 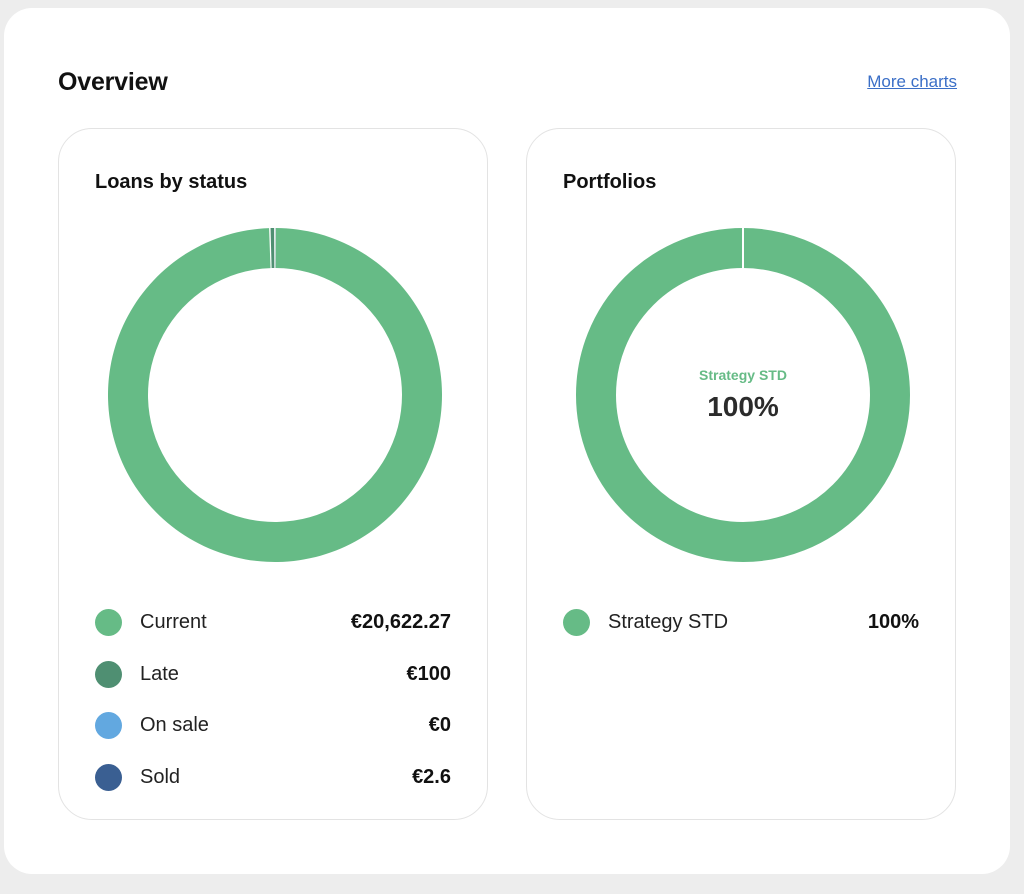 I want to click on legend-item-sold: Sold €2.6, so click(x=273, y=778).